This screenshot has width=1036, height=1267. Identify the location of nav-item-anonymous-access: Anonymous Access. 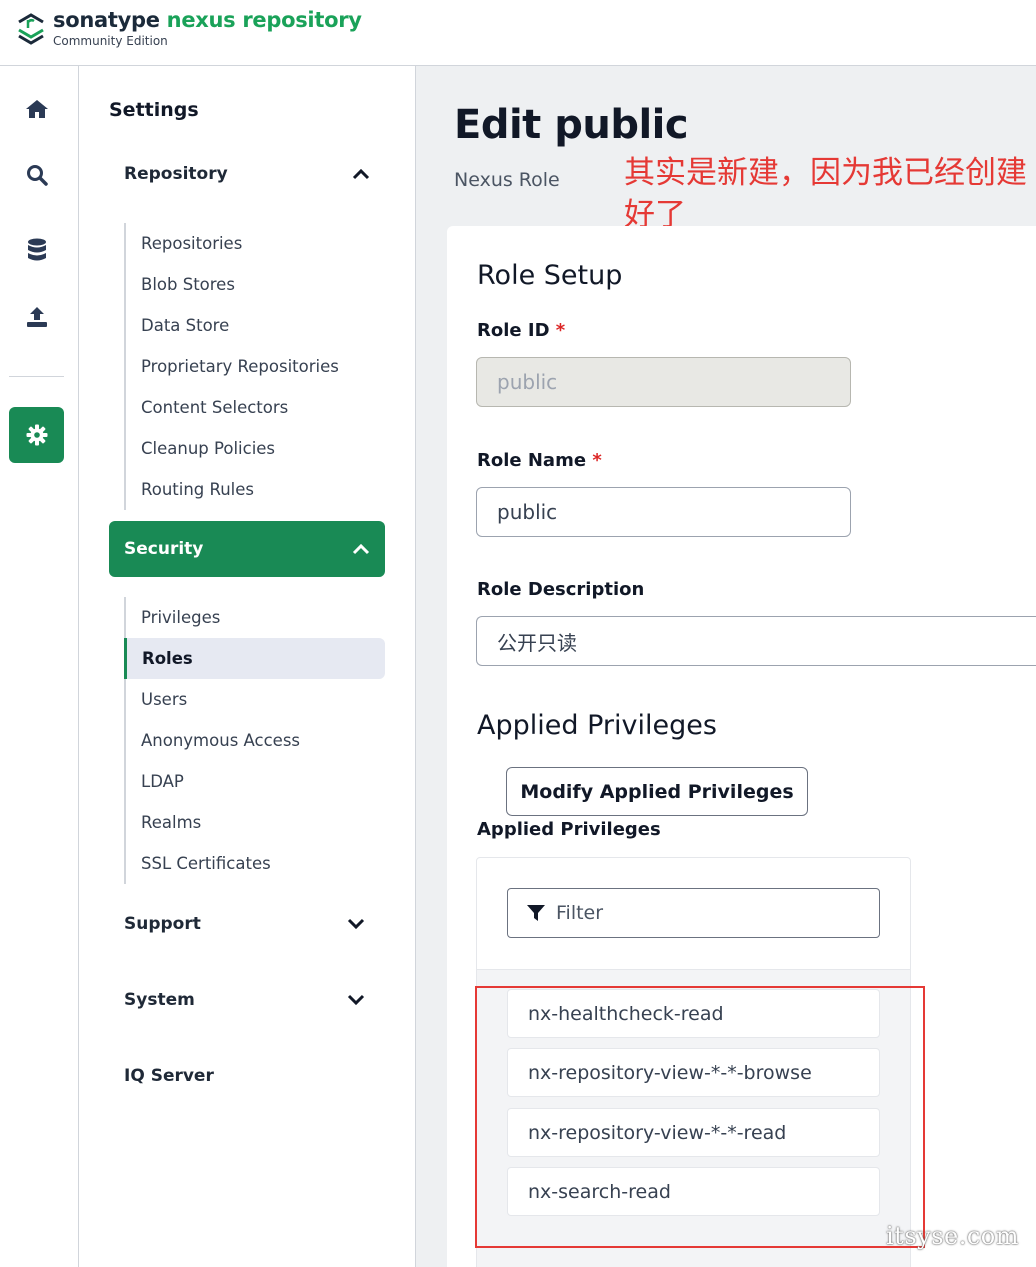
(255, 740).